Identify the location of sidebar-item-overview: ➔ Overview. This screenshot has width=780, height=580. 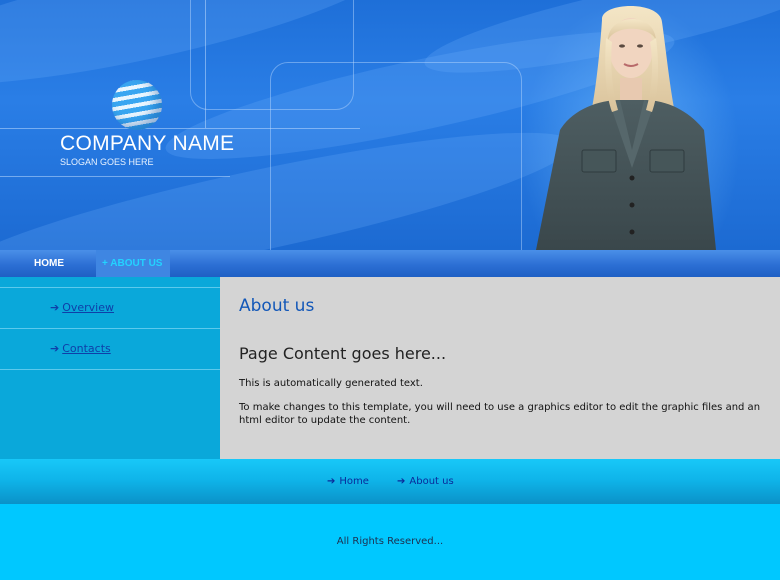
(82, 307).